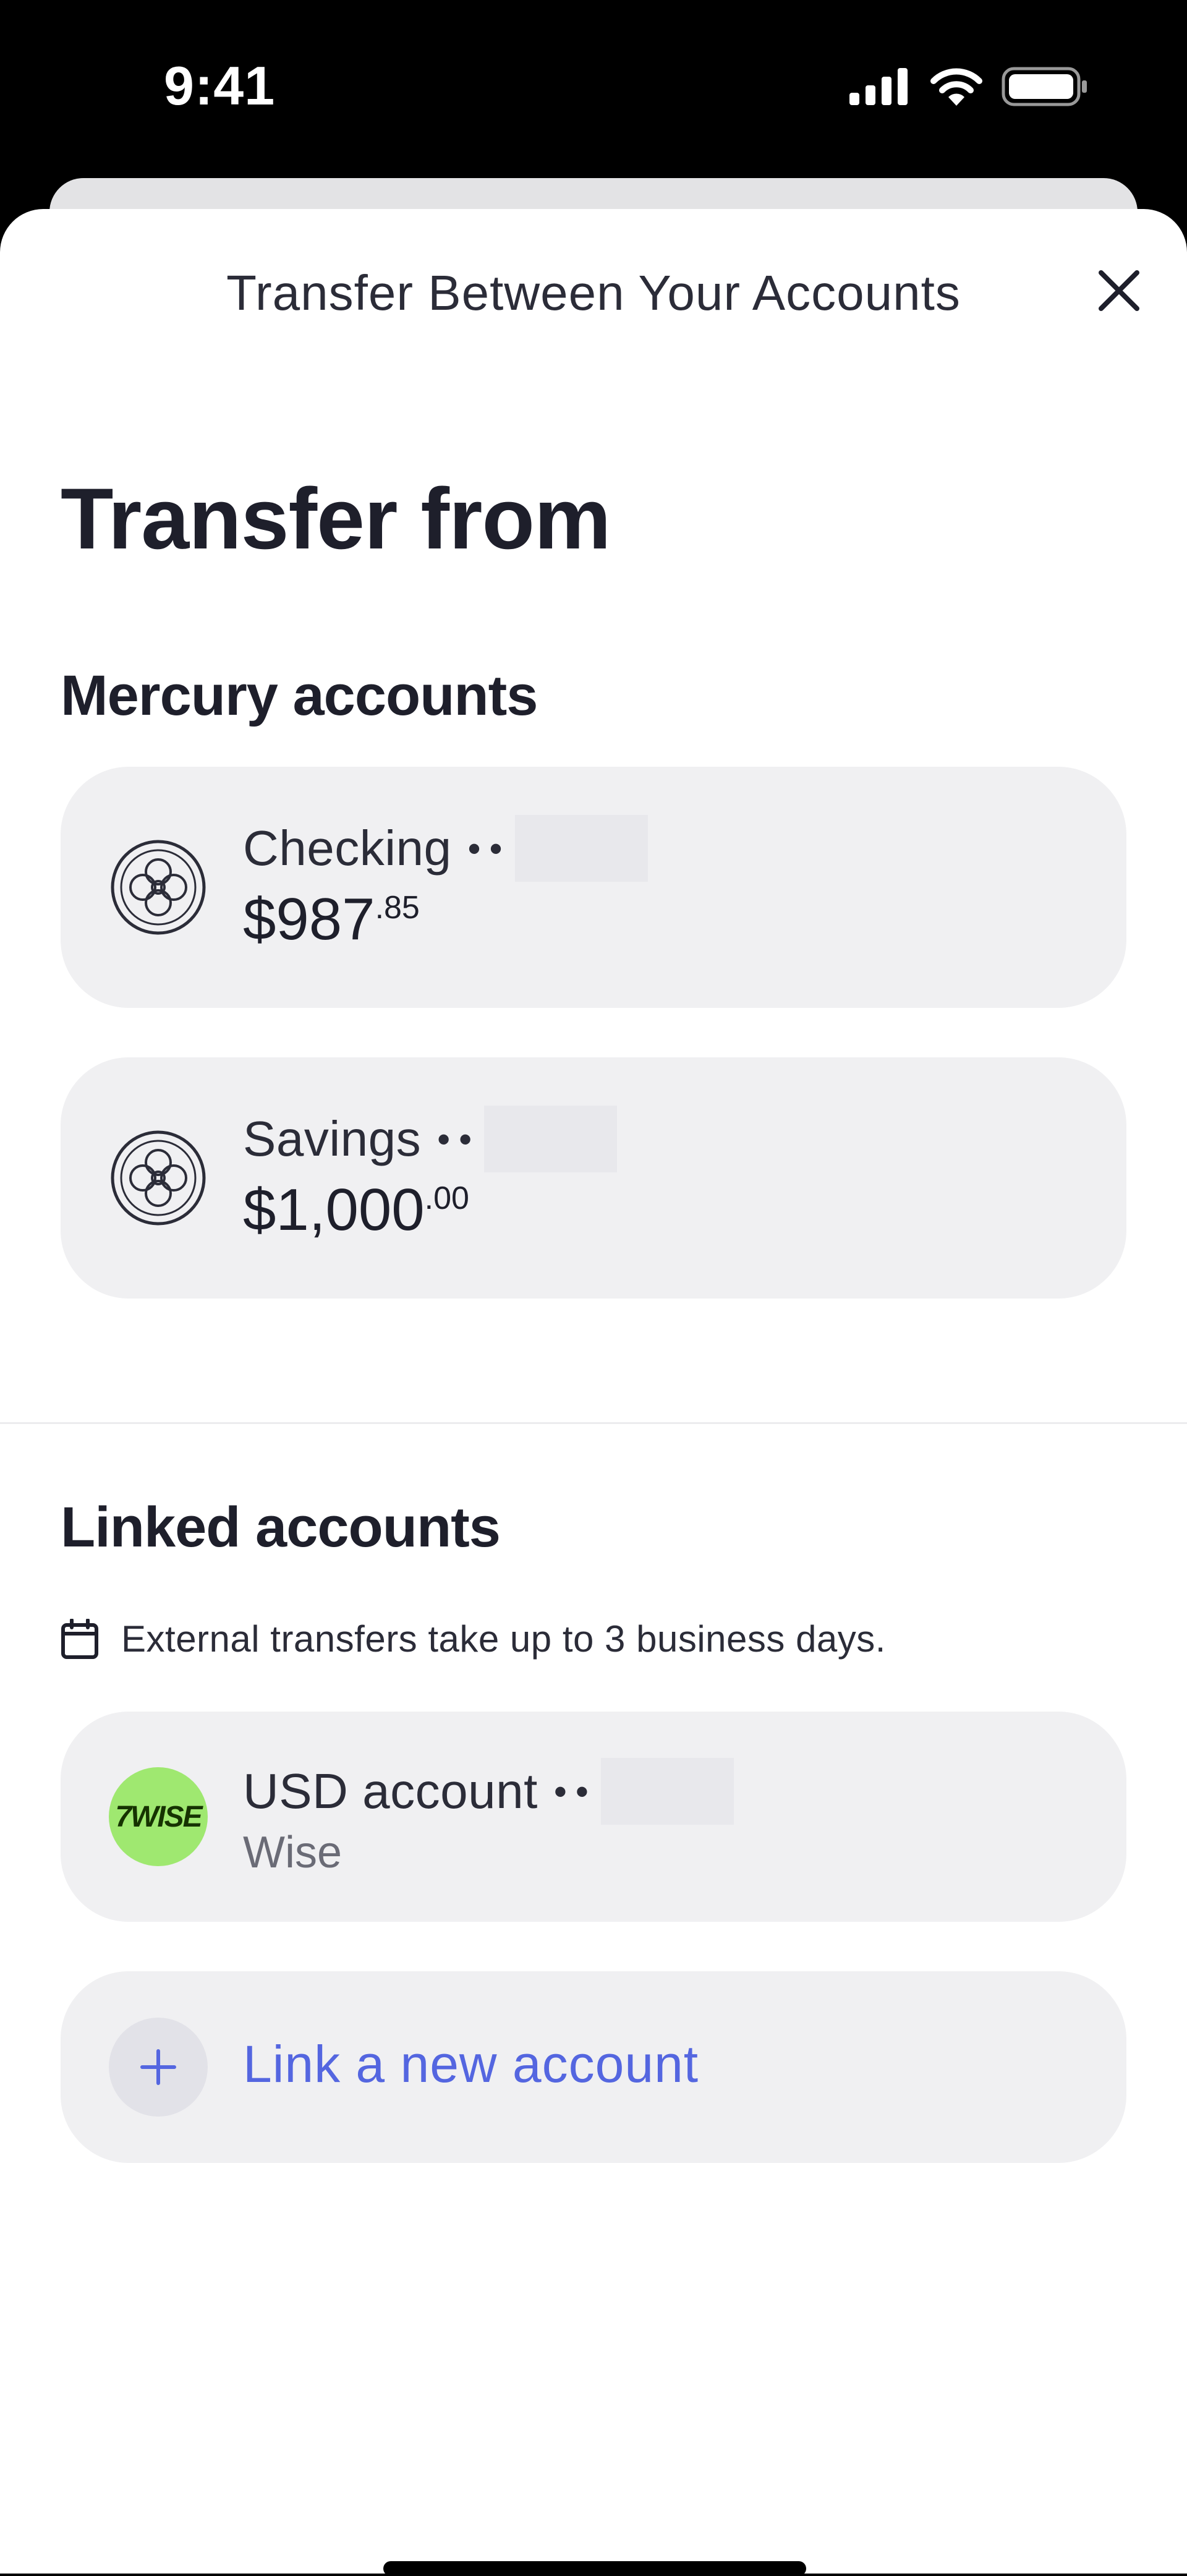 Image resolution: width=1187 pixels, height=2576 pixels. I want to click on account-text: Checking •• $987.85, so click(446, 884).